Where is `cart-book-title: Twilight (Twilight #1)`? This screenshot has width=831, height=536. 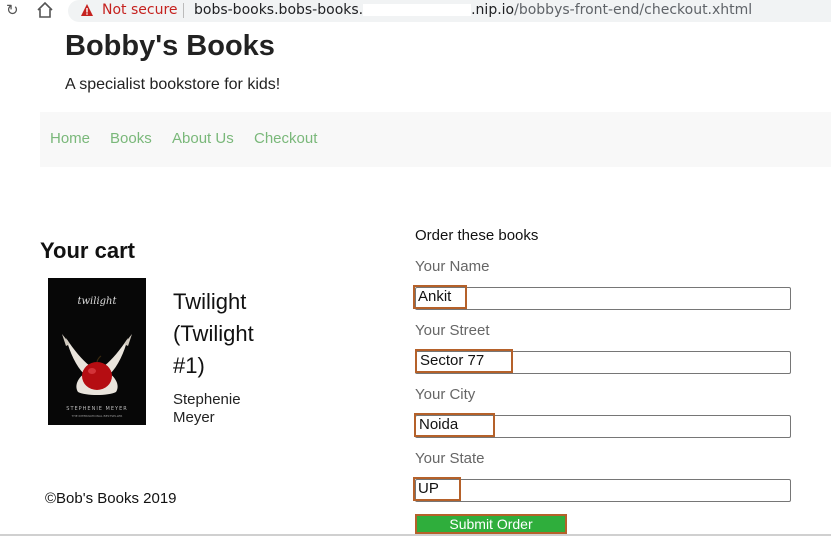
cart-book-title: Twilight (Twilight #1) is located at coordinates (213, 333).